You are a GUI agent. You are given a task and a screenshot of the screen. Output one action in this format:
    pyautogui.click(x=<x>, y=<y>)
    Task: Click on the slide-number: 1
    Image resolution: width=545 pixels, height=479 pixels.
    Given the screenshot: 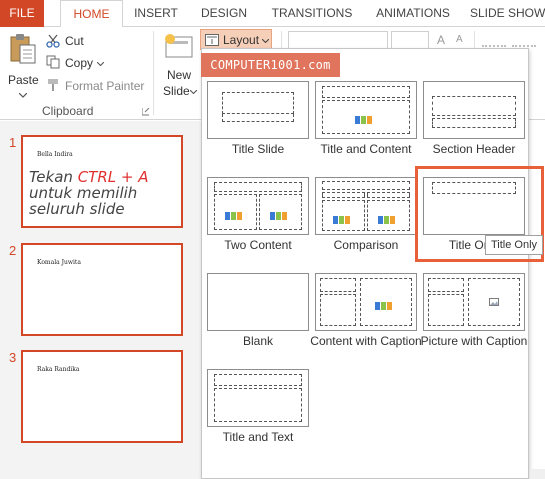 What is the action you would take?
    pyautogui.click(x=13, y=142)
    